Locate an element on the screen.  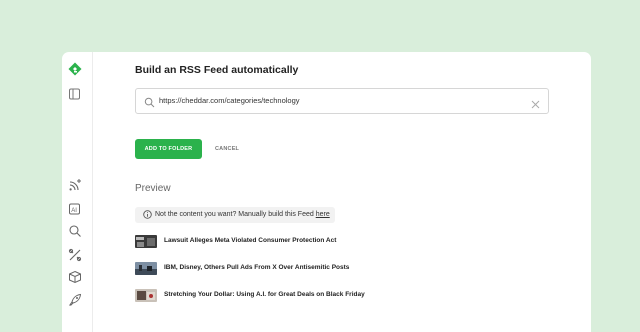
add-feed-icon is located at coordinates (75, 185).